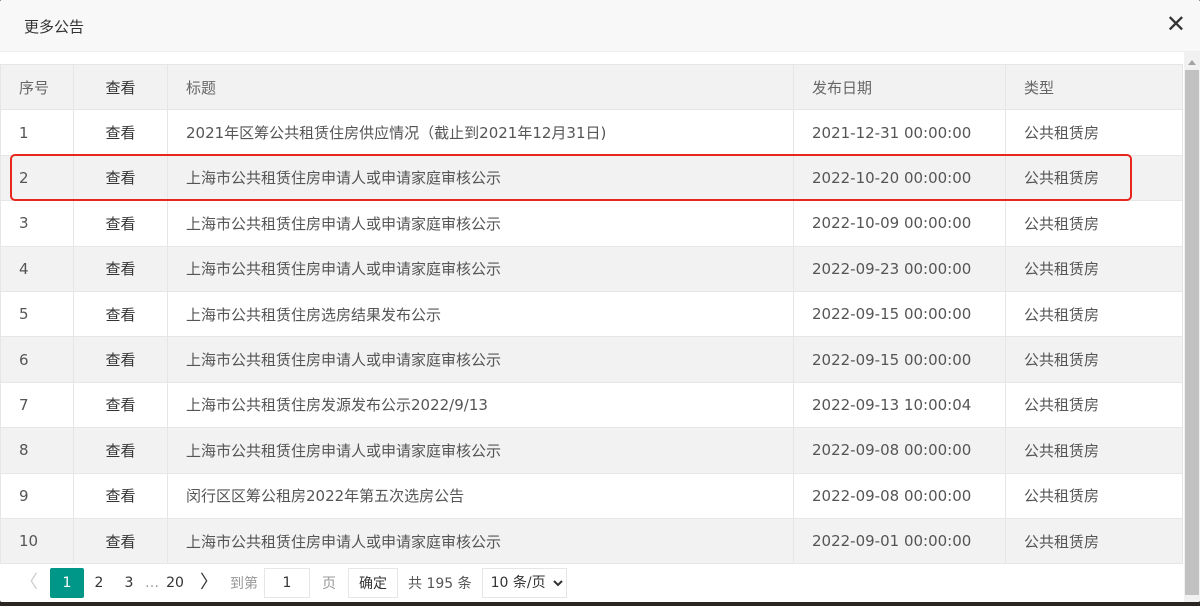 This screenshot has height=606, width=1200. I want to click on page-2-button: 2, so click(99, 583).